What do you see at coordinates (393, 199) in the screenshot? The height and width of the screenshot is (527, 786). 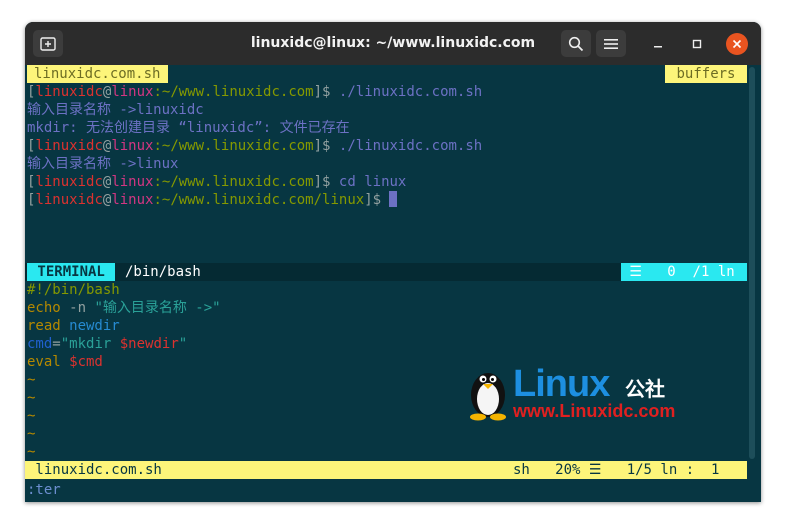 I see `text-cursor` at bounding box center [393, 199].